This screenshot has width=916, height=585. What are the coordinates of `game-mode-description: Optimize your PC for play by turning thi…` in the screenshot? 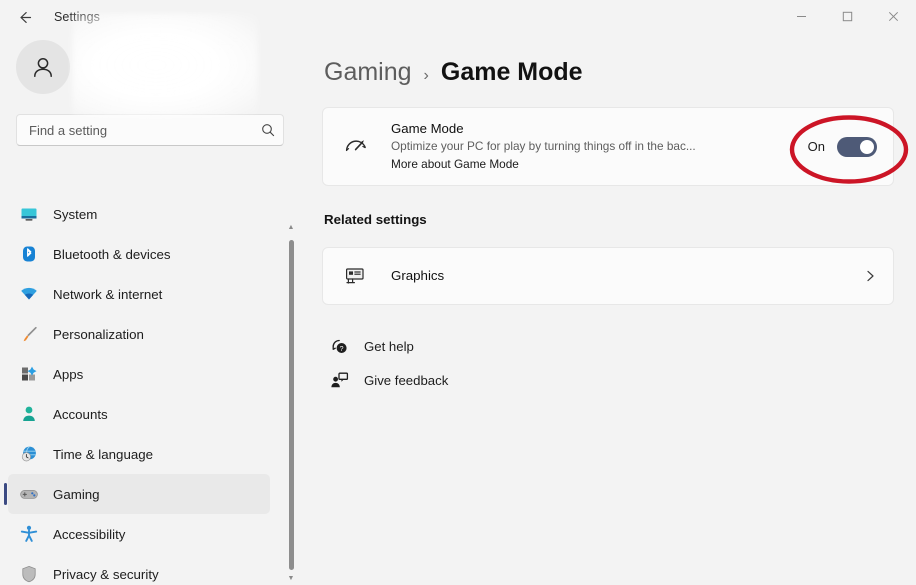 It's located at (543, 146).